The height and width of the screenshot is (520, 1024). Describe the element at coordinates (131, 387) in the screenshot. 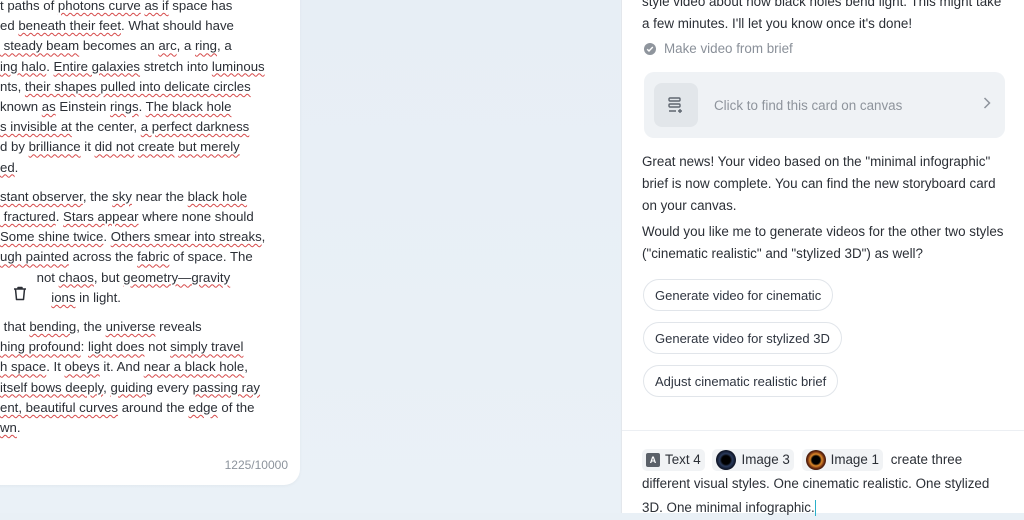

I see `misspelled-text: guiding` at that location.